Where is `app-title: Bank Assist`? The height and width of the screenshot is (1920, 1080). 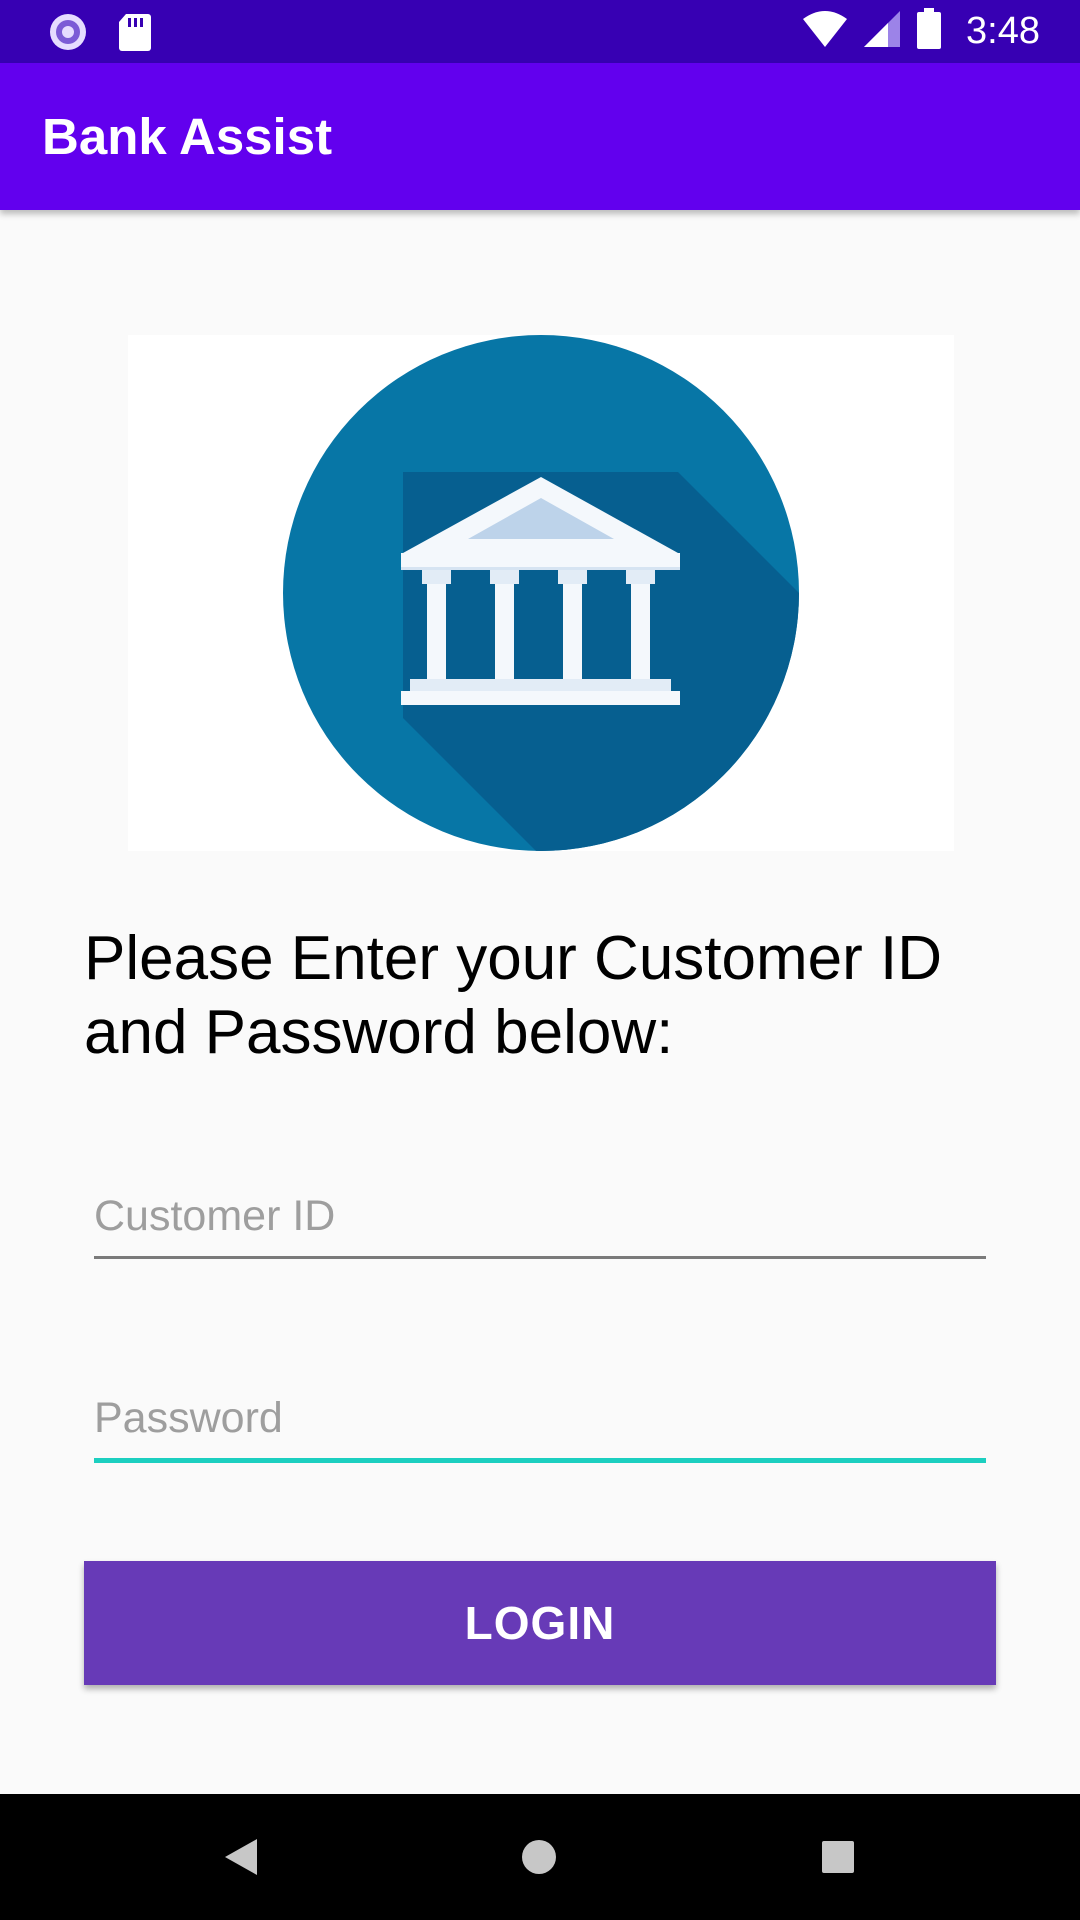
app-title: Bank Assist is located at coordinates (187, 136).